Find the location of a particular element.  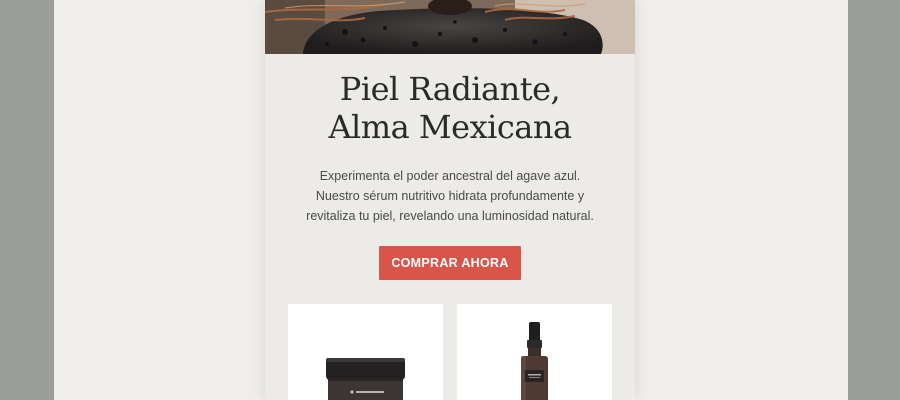

spray-bottle-image is located at coordinates (534, 352).